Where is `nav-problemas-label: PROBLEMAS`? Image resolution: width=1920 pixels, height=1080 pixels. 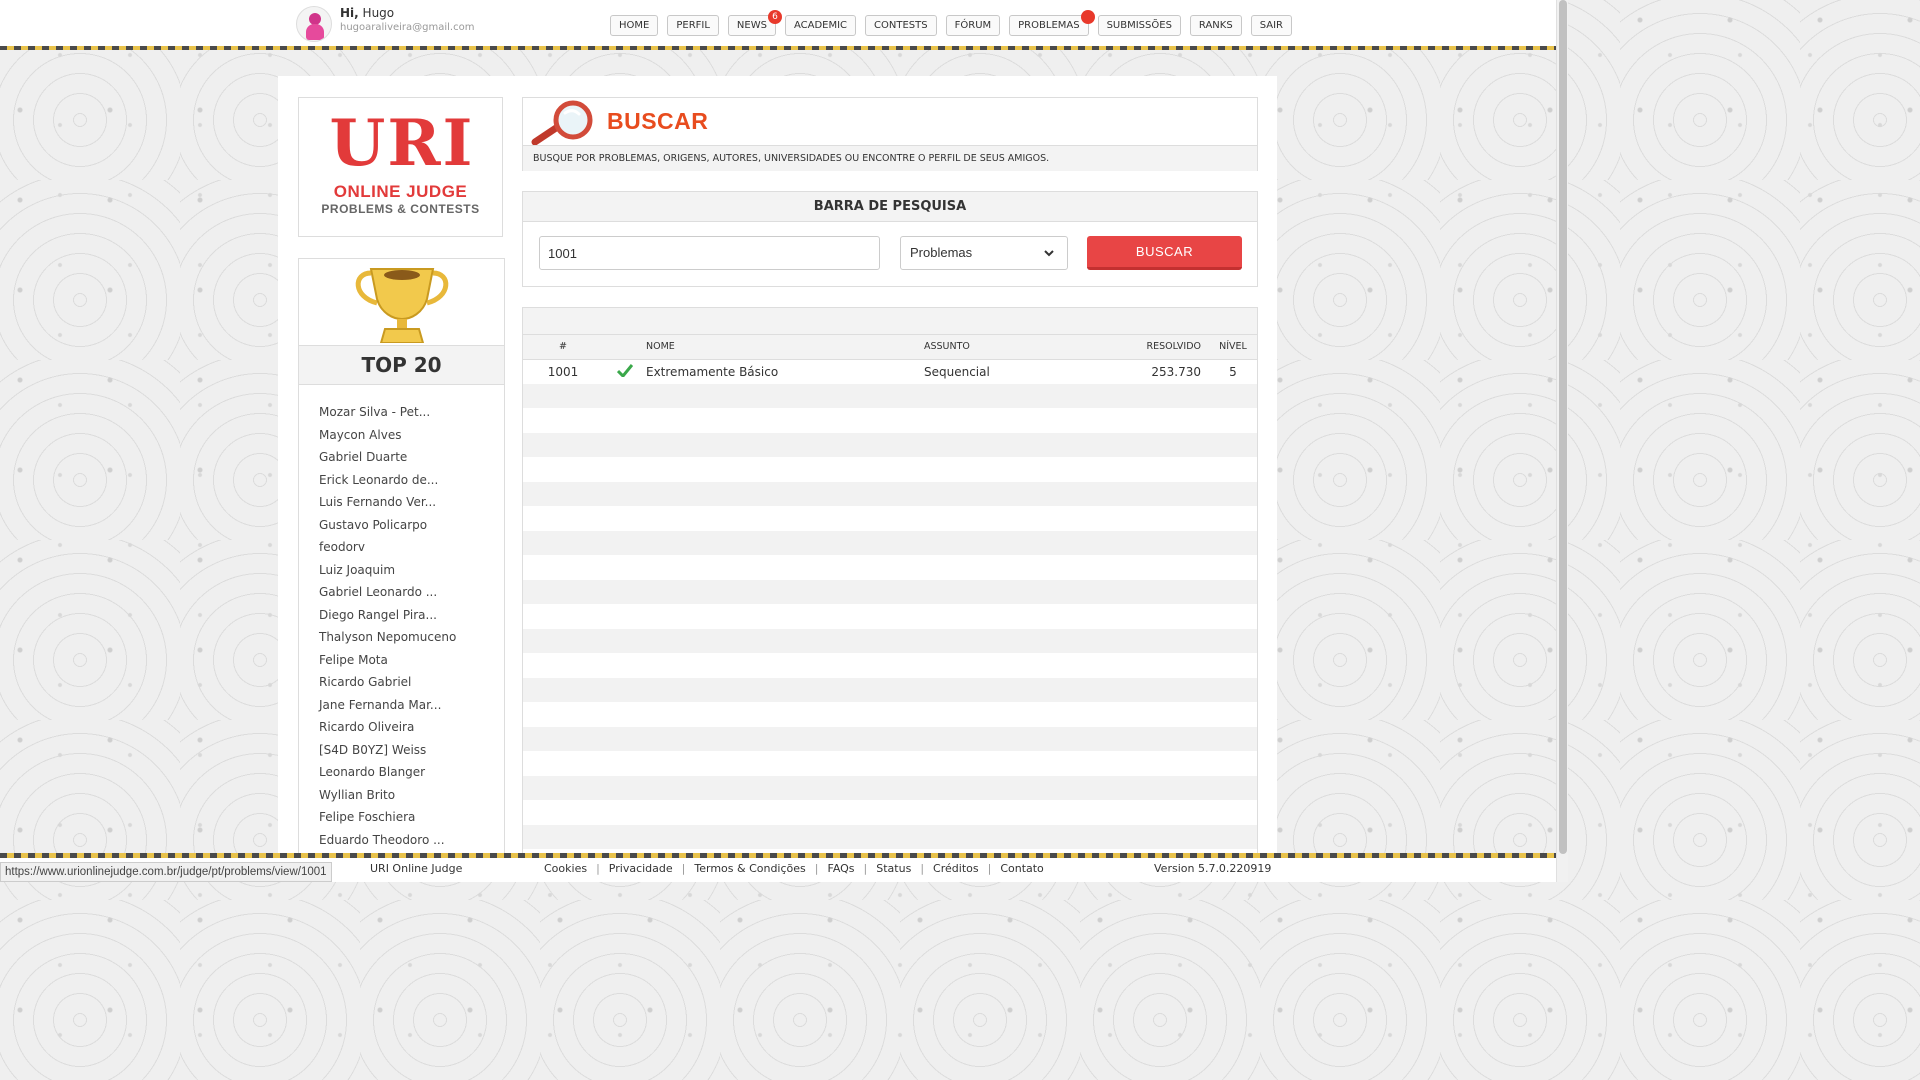
nav-problemas-label: PROBLEMAS is located at coordinates (1049, 25).